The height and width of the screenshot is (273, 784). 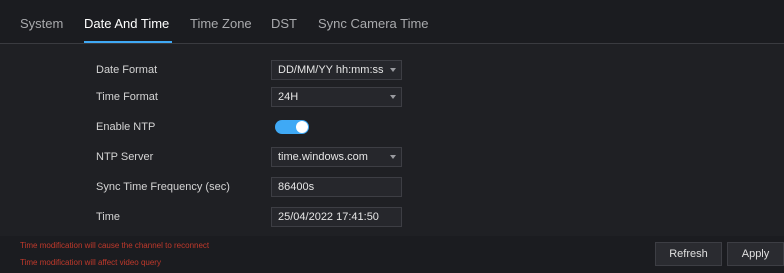 What do you see at coordinates (302, 127) in the screenshot?
I see `toggle-knob` at bounding box center [302, 127].